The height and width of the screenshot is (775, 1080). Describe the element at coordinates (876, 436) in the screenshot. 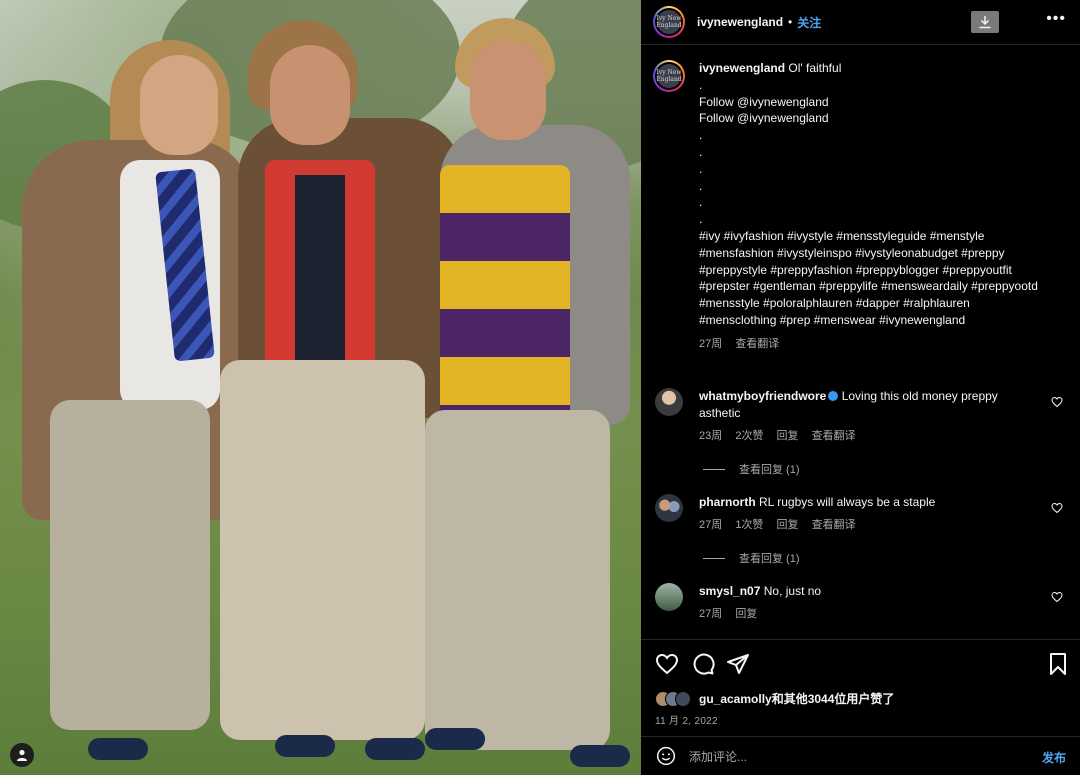

I see `comment-meta: 23周 2次赞 回复 查看翻译` at that location.